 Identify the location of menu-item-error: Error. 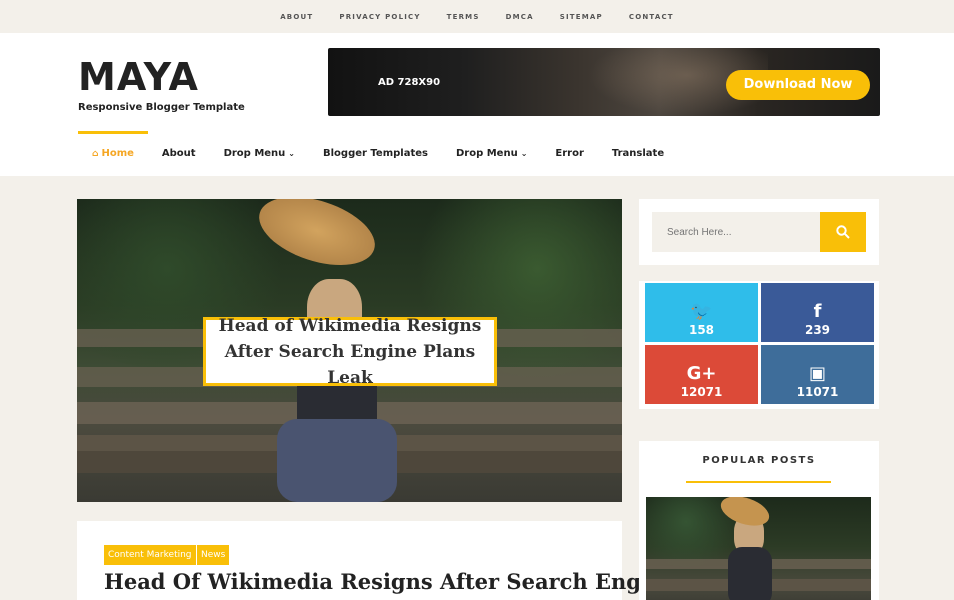
(569, 153).